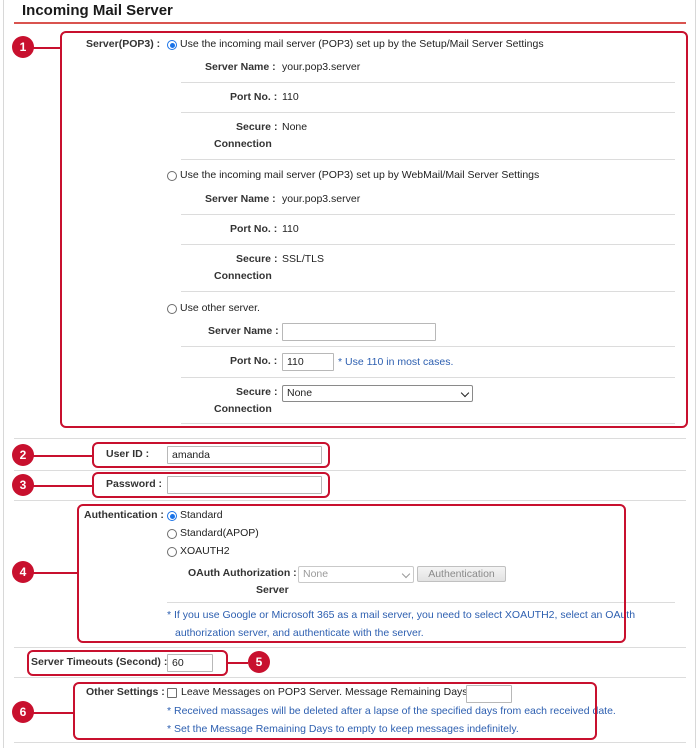  Describe the element at coordinates (259, 662) in the screenshot. I see `callout-badge-5: 5` at that location.